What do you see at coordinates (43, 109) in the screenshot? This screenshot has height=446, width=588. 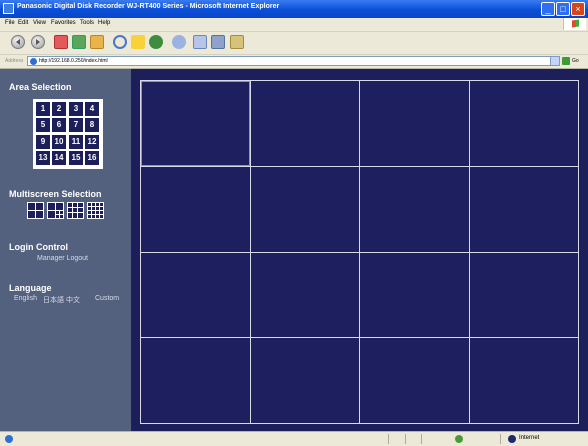 I see `area-button-1: 1` at bounding box center [43, 109].